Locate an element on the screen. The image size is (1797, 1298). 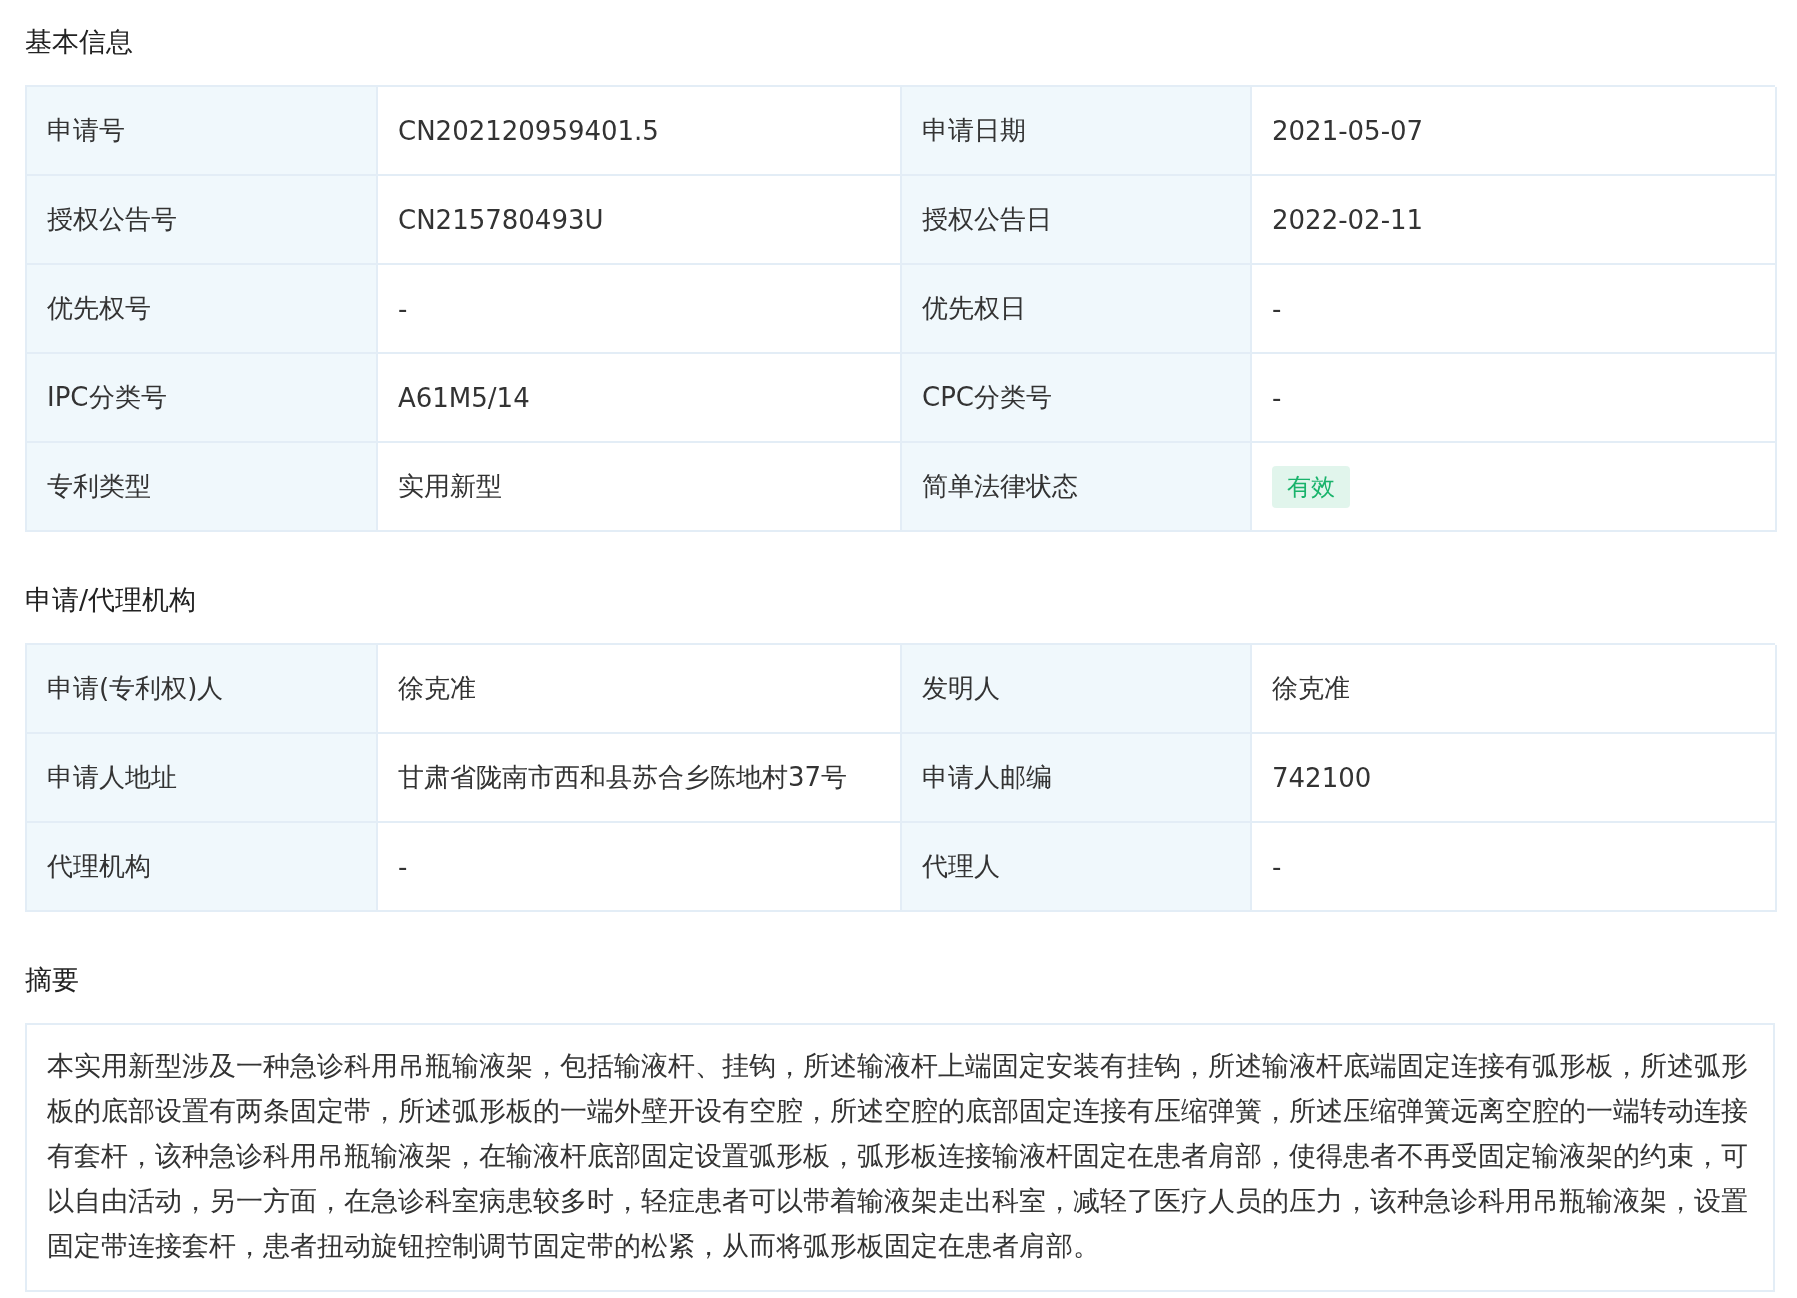
value-text: A61M5/14 is located at coordinates (464, 397).